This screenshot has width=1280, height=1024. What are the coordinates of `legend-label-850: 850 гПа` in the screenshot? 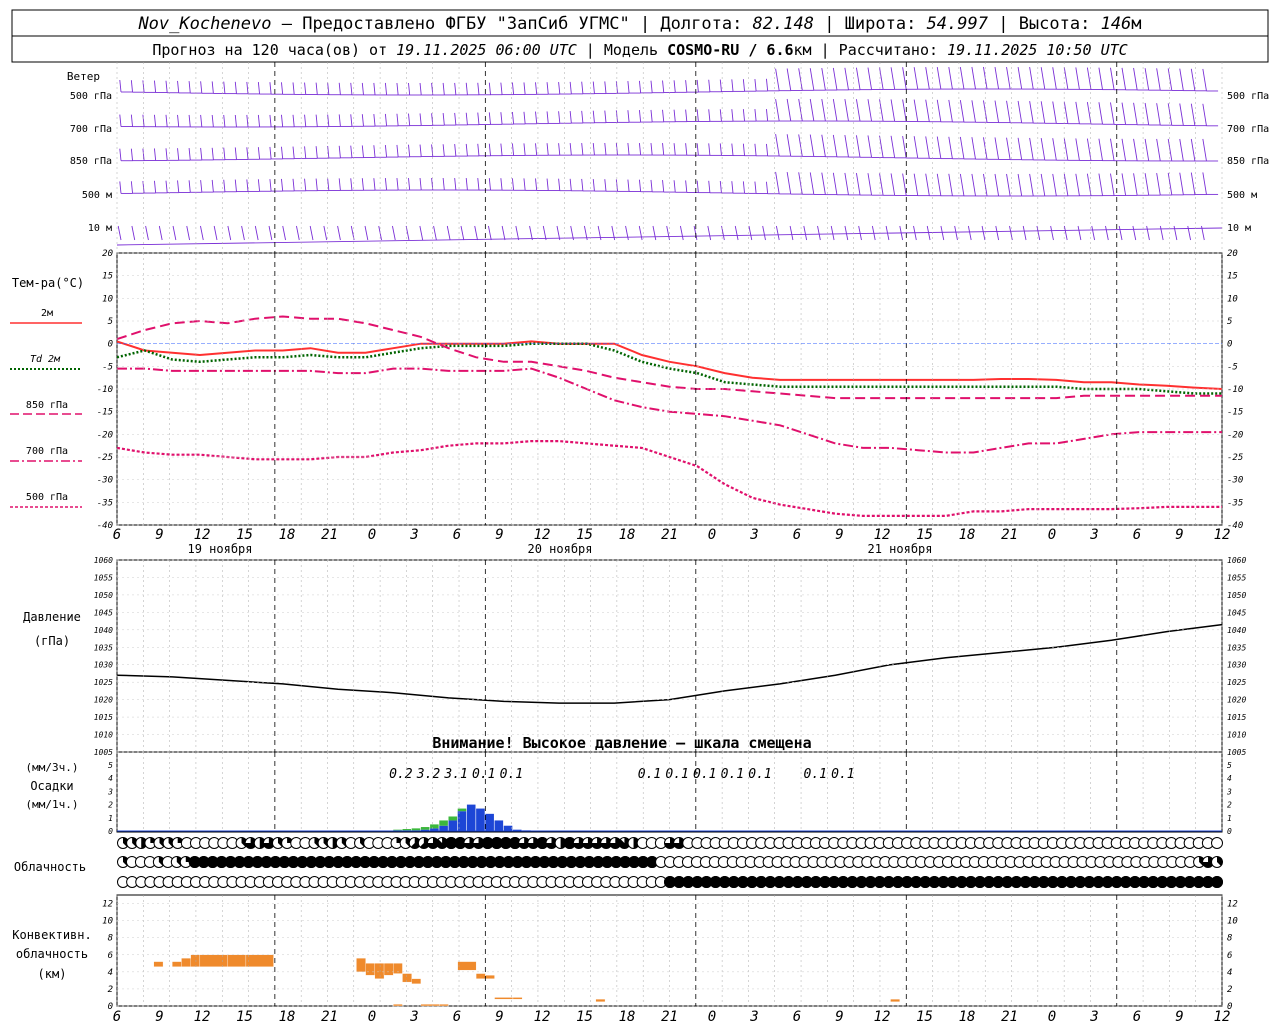 It's located at (47, 405).